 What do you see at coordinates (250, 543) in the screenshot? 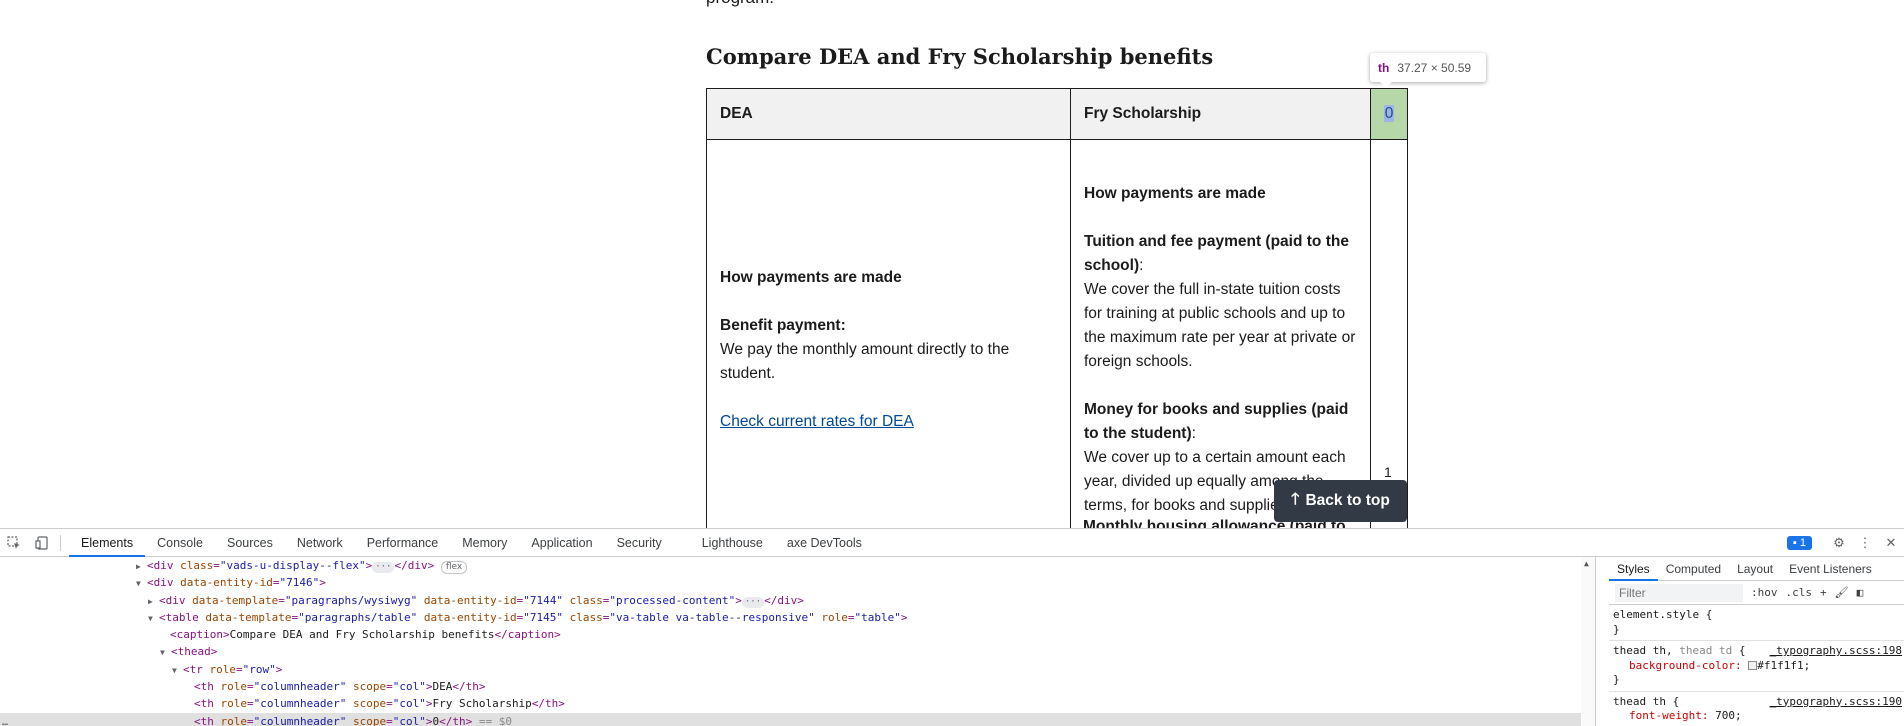
I see `tab-sources: Sources` at bounding box center [250, 543].